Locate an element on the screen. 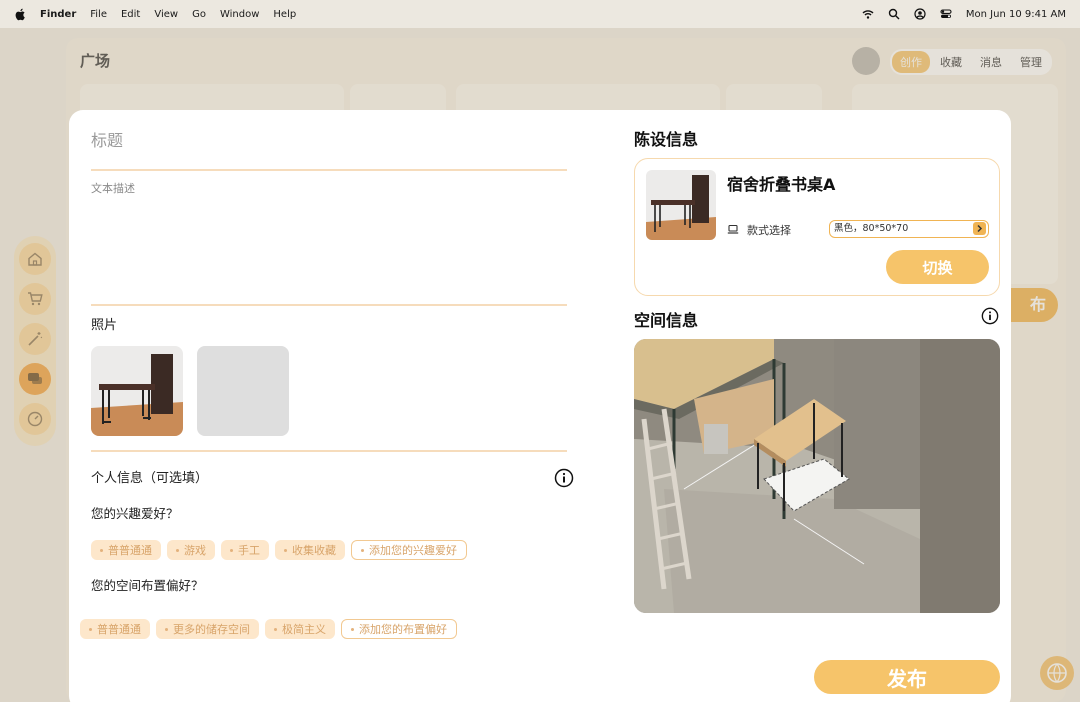 This screenshot has height=702, width=1080. add-hobby-button: 添加您的兴趣爱好 is located at coordinates (409, 550).